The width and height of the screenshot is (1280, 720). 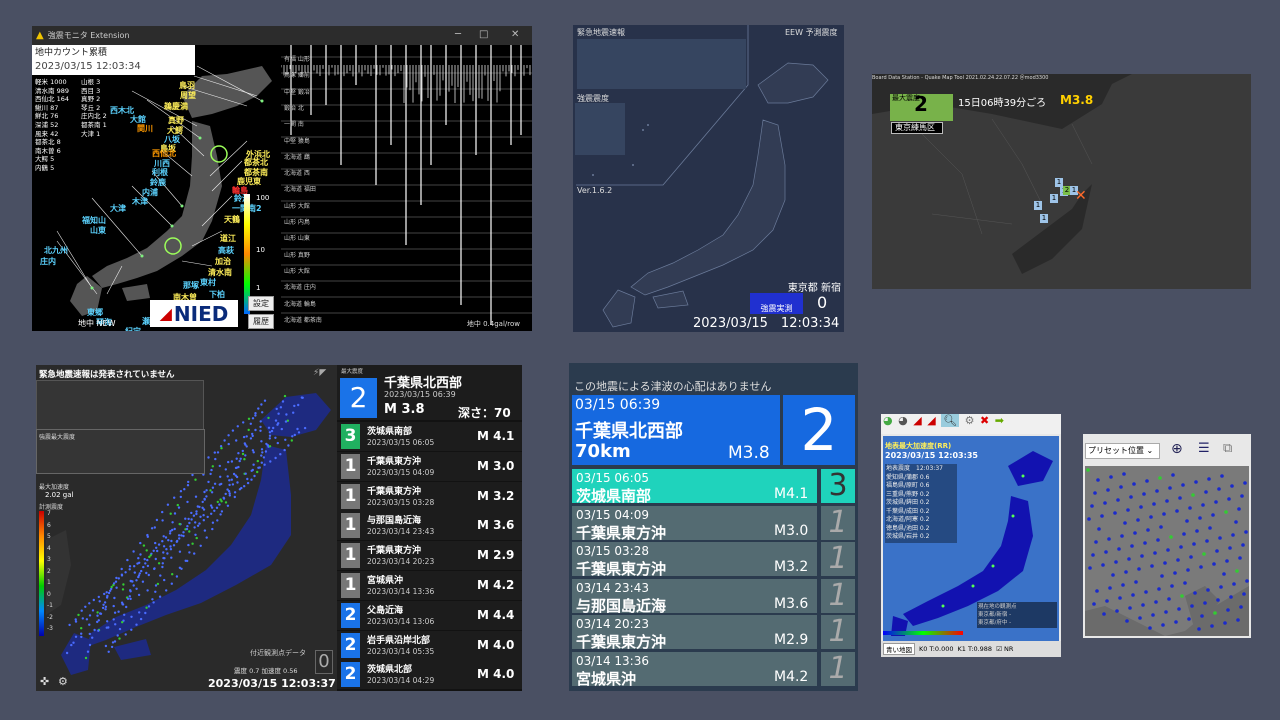 I want to click on crosshair-icon: ✜, so click(x=44, y=681).